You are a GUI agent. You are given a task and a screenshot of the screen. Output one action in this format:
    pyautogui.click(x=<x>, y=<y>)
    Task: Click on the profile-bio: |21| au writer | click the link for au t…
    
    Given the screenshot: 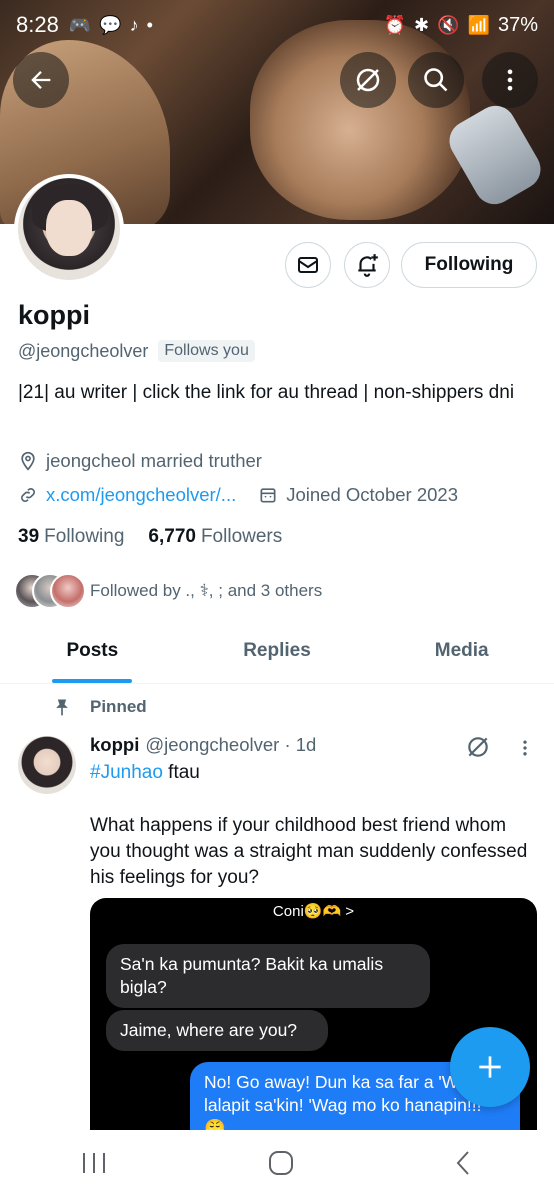 What is the action you would take?
    pyautogui.click(x=266, y=392)
    